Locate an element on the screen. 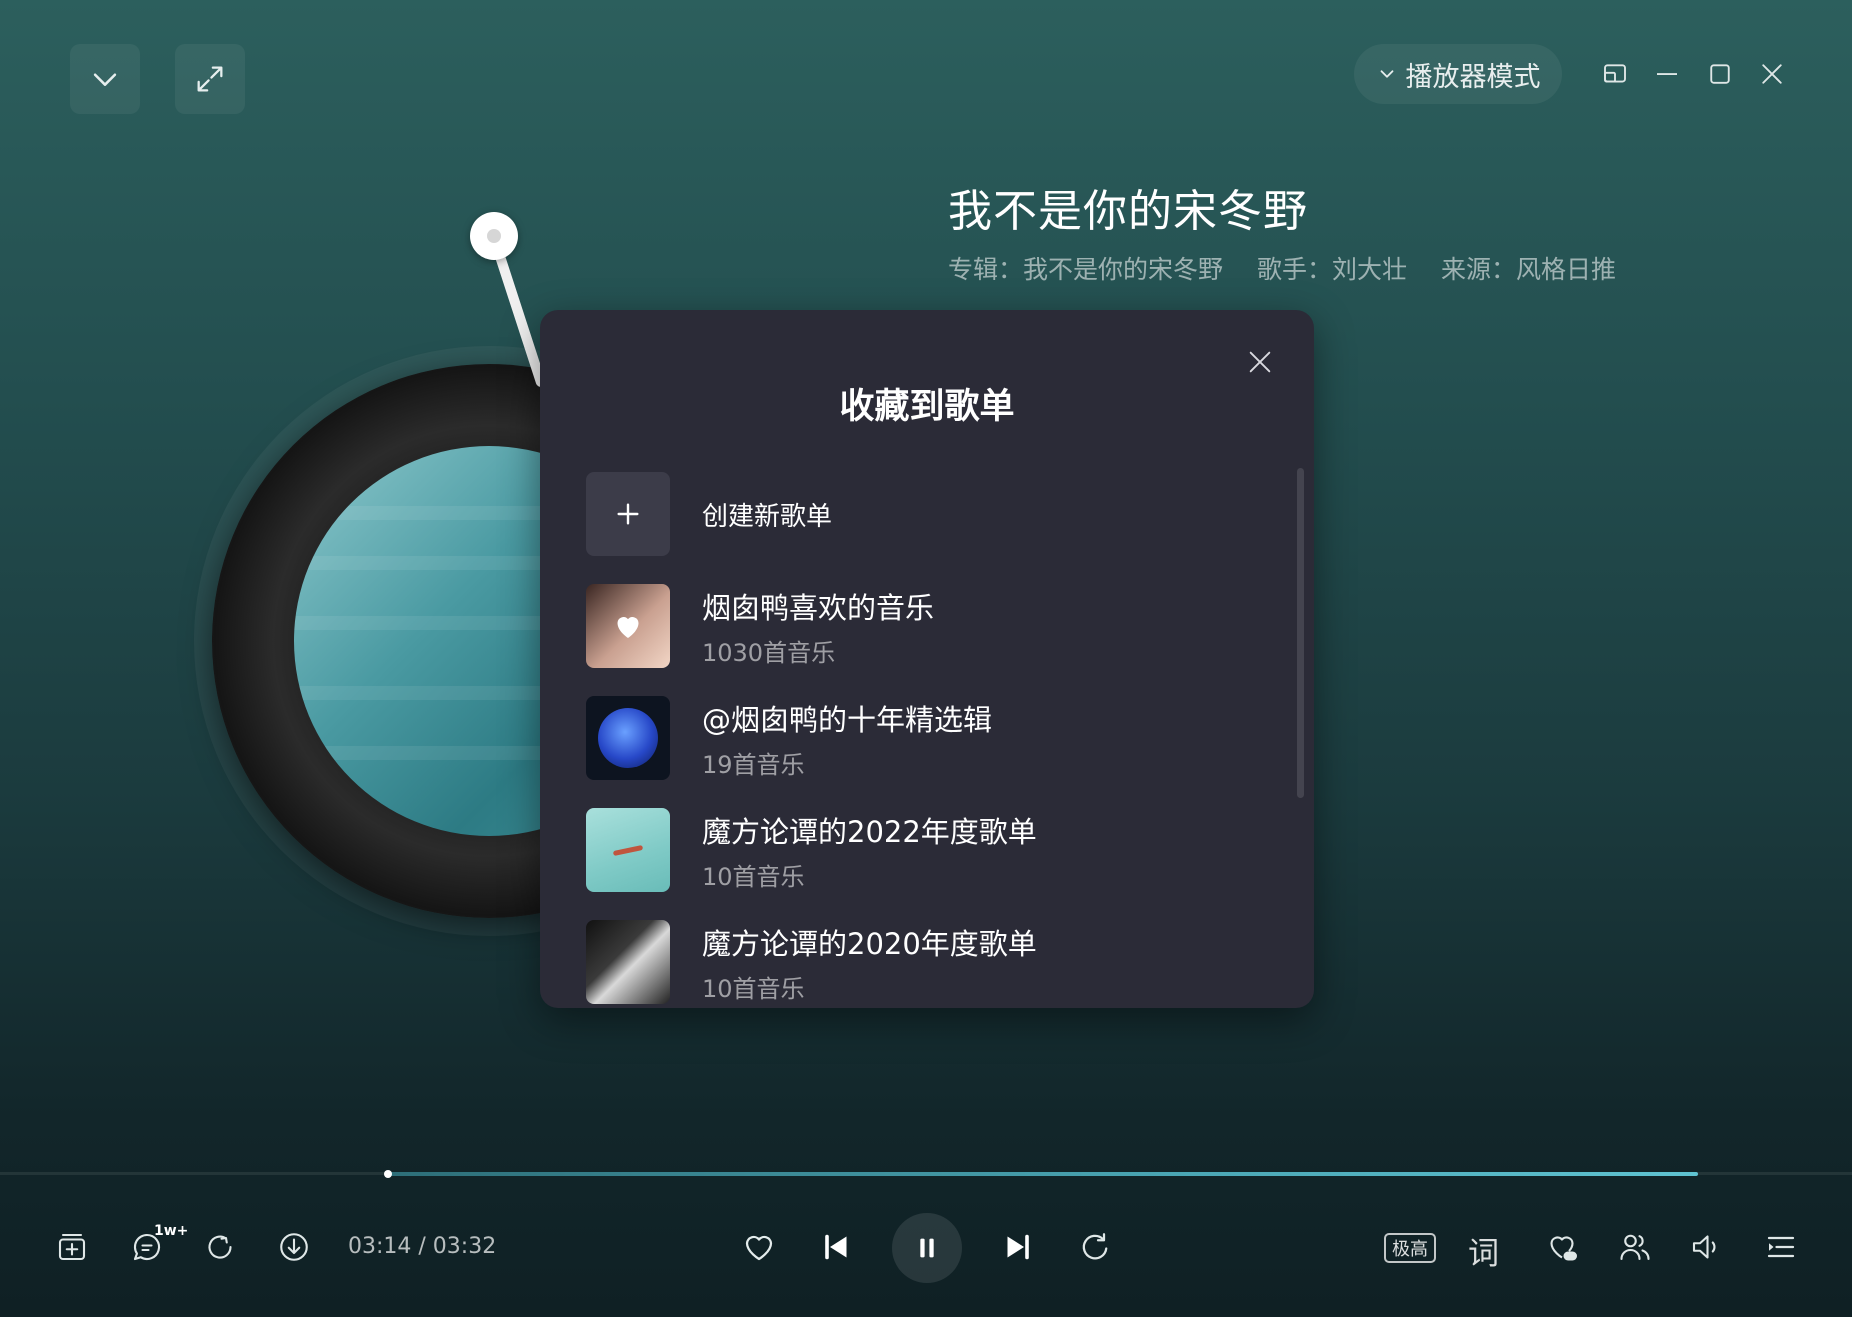  share-button is located at coordinates (220, 1247).